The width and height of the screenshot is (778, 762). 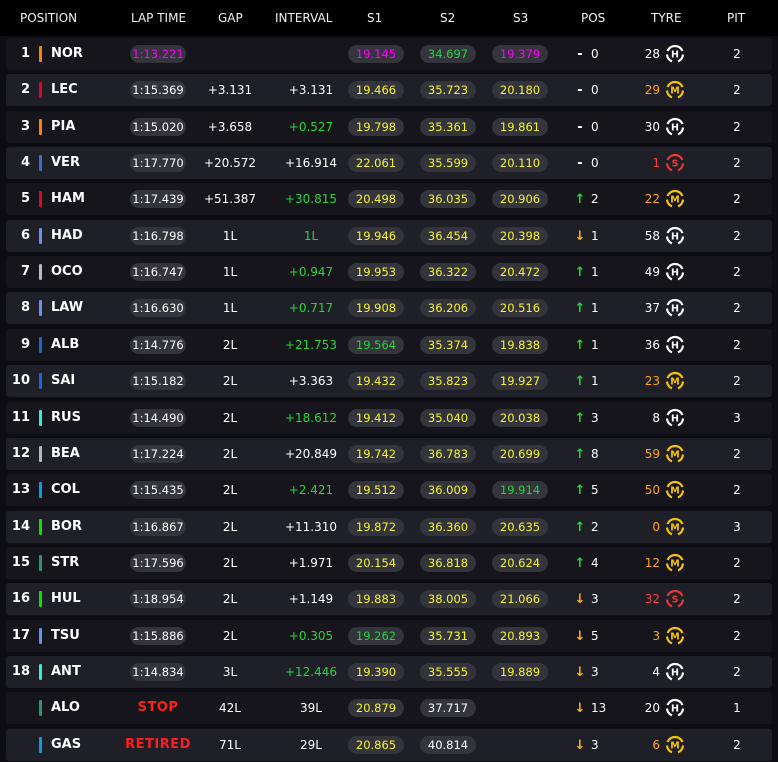 I want to click on table-row: GAS RETIRED 71L 29L 20.865 40.814 ↓ 3 6 M 2, so click(x=389, y=744).